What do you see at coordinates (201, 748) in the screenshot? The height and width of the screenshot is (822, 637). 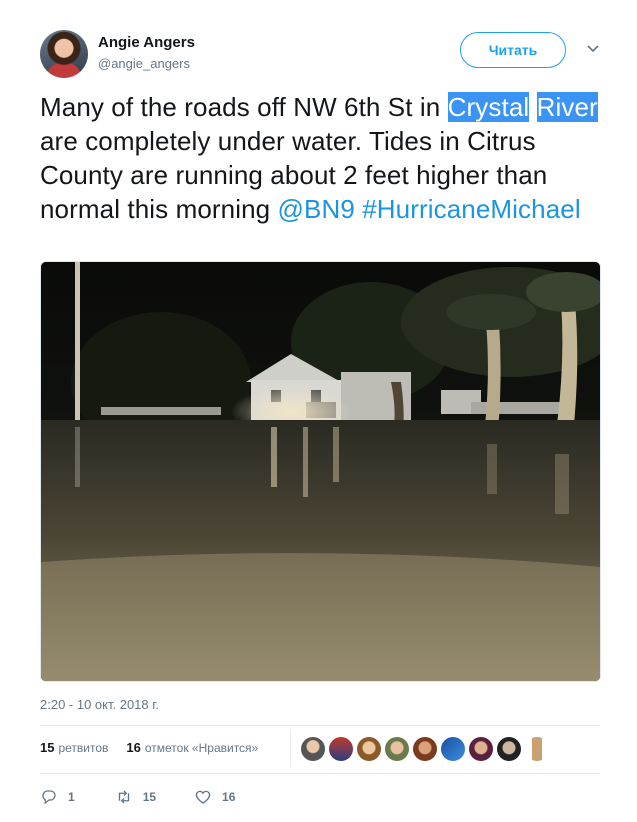 I see `likes-label: отметок «Нравится»` at bounding box center [201, 748].